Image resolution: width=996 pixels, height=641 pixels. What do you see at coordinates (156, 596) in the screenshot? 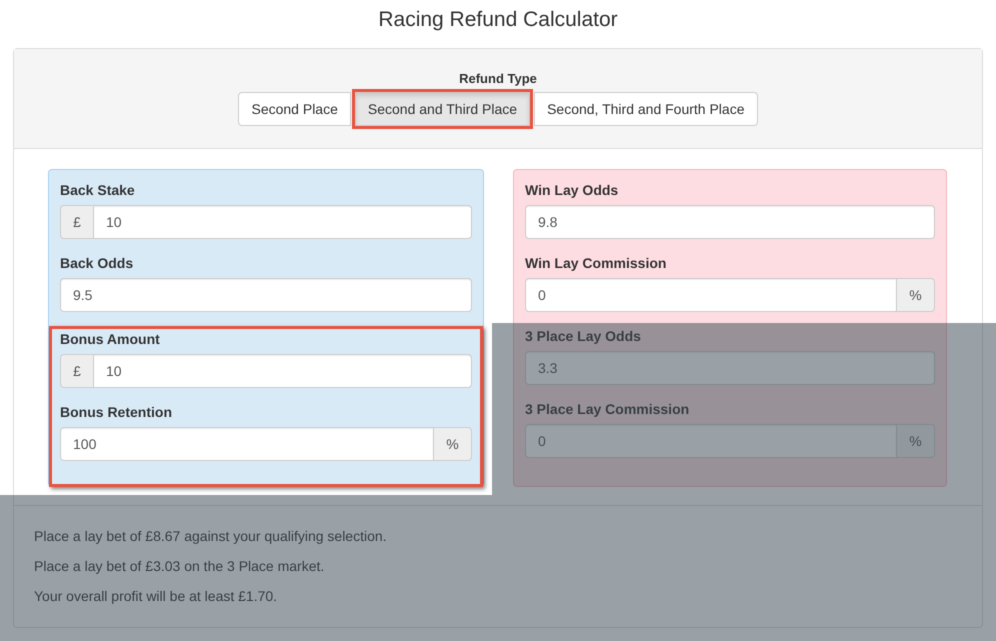
I see `result-text: Your overall profit will be at least £1.70.` at bounding box center [156, 596].